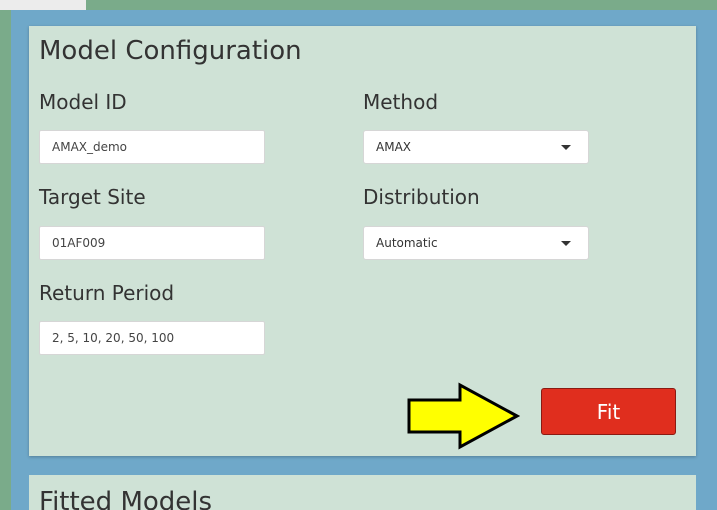 This screenshot has width=717, height=510. I want to click on distribution-label: Distribution, so click(421, 197).